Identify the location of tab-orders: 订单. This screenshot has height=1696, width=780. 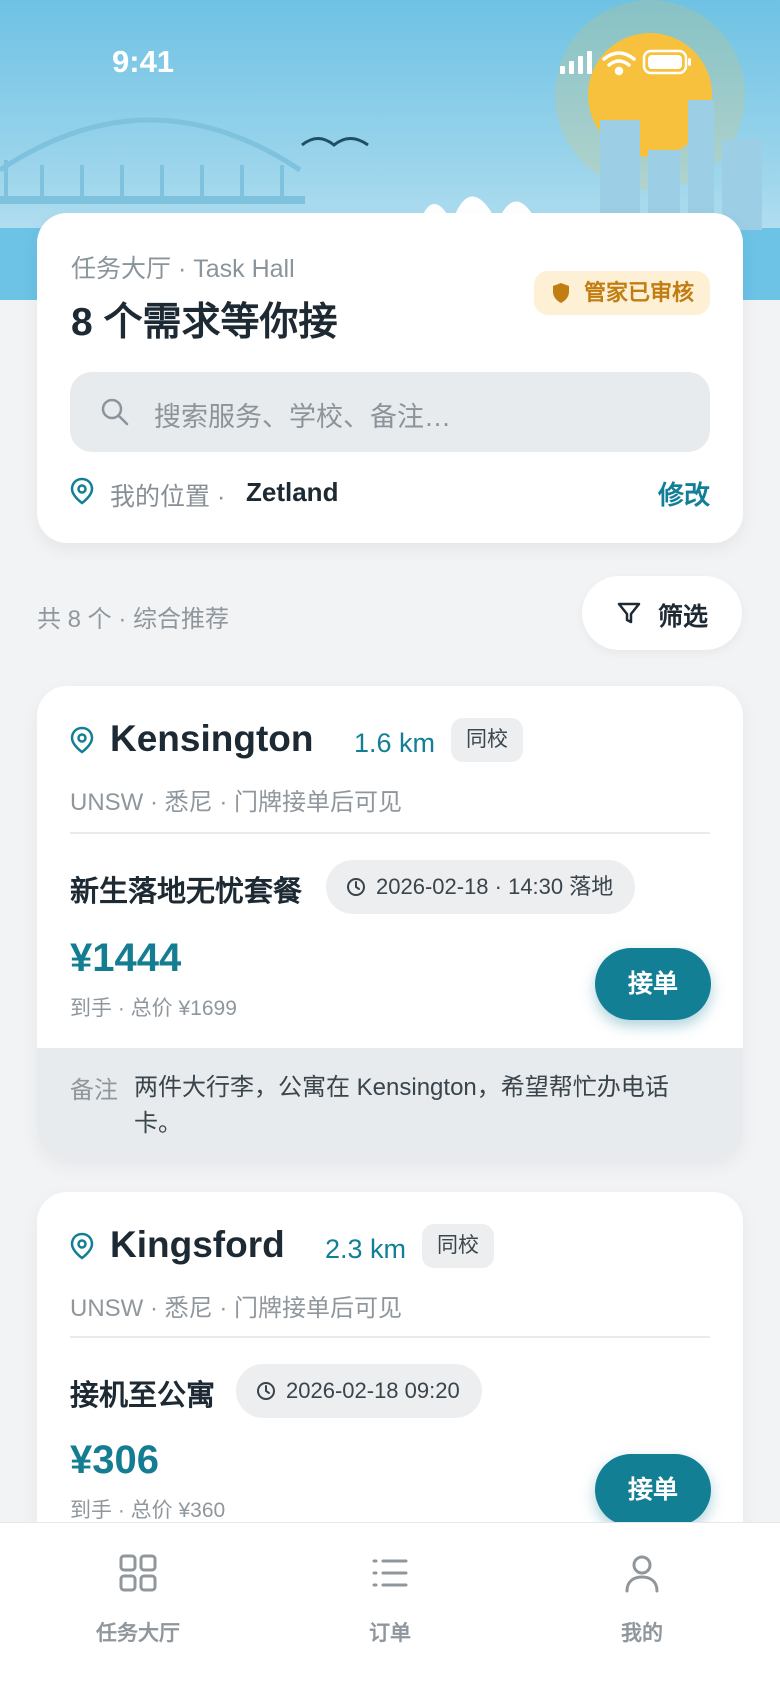
(390, 1584).